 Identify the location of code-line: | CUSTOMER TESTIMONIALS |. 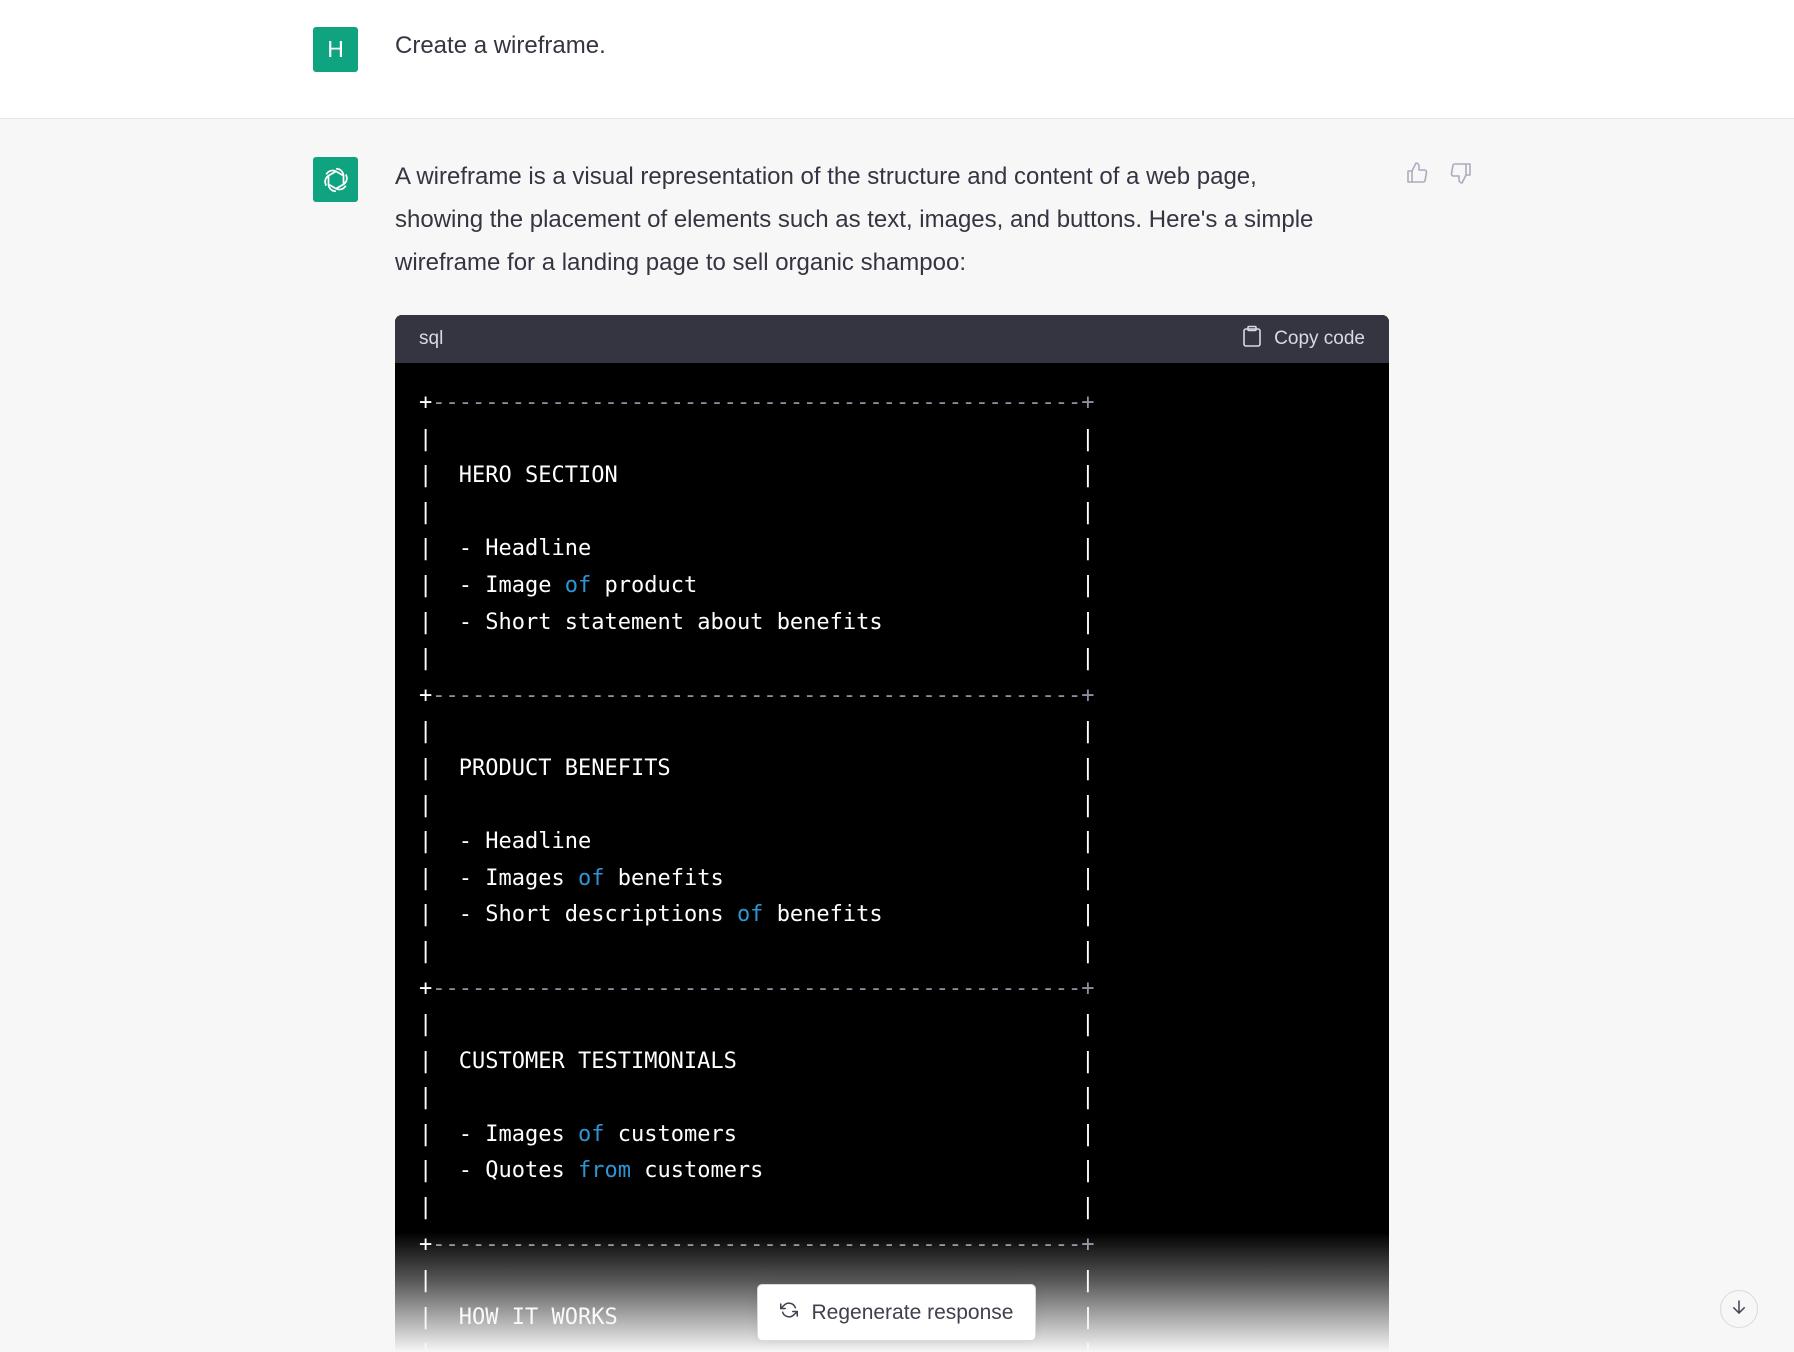
(757, 1061).